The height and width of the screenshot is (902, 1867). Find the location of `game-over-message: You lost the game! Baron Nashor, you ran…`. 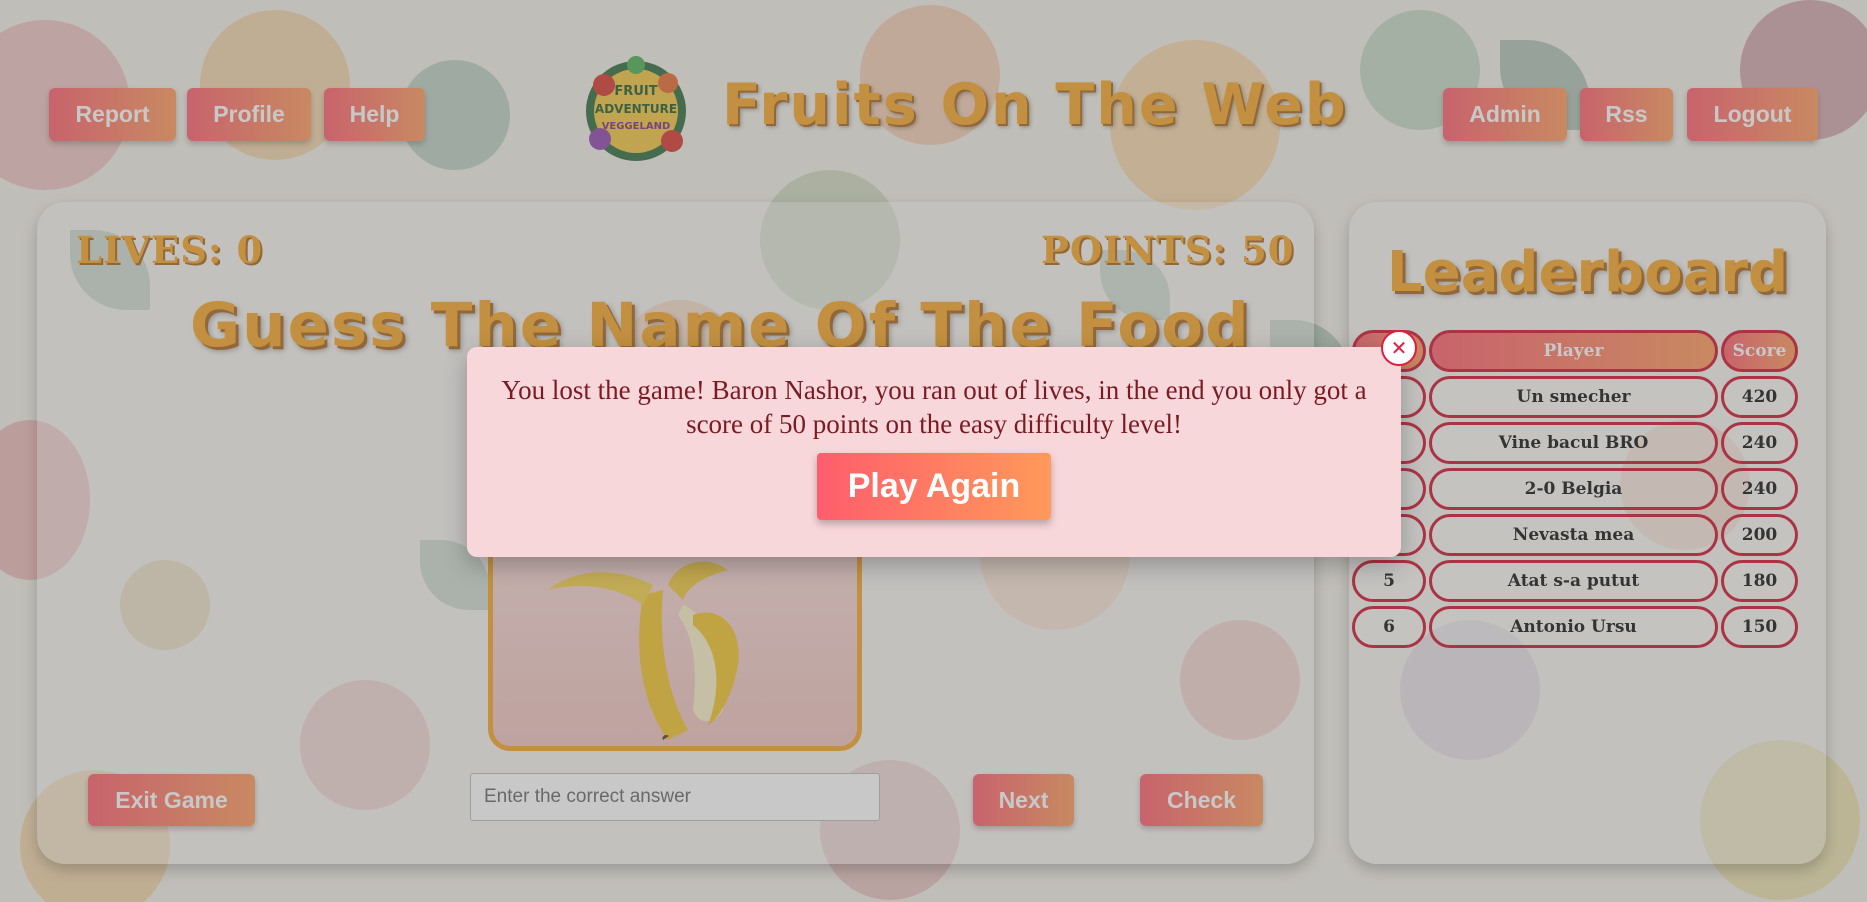

game-over-message: You lost the game! Baron Nashor, you ran… is located at coordinates (934, 407).